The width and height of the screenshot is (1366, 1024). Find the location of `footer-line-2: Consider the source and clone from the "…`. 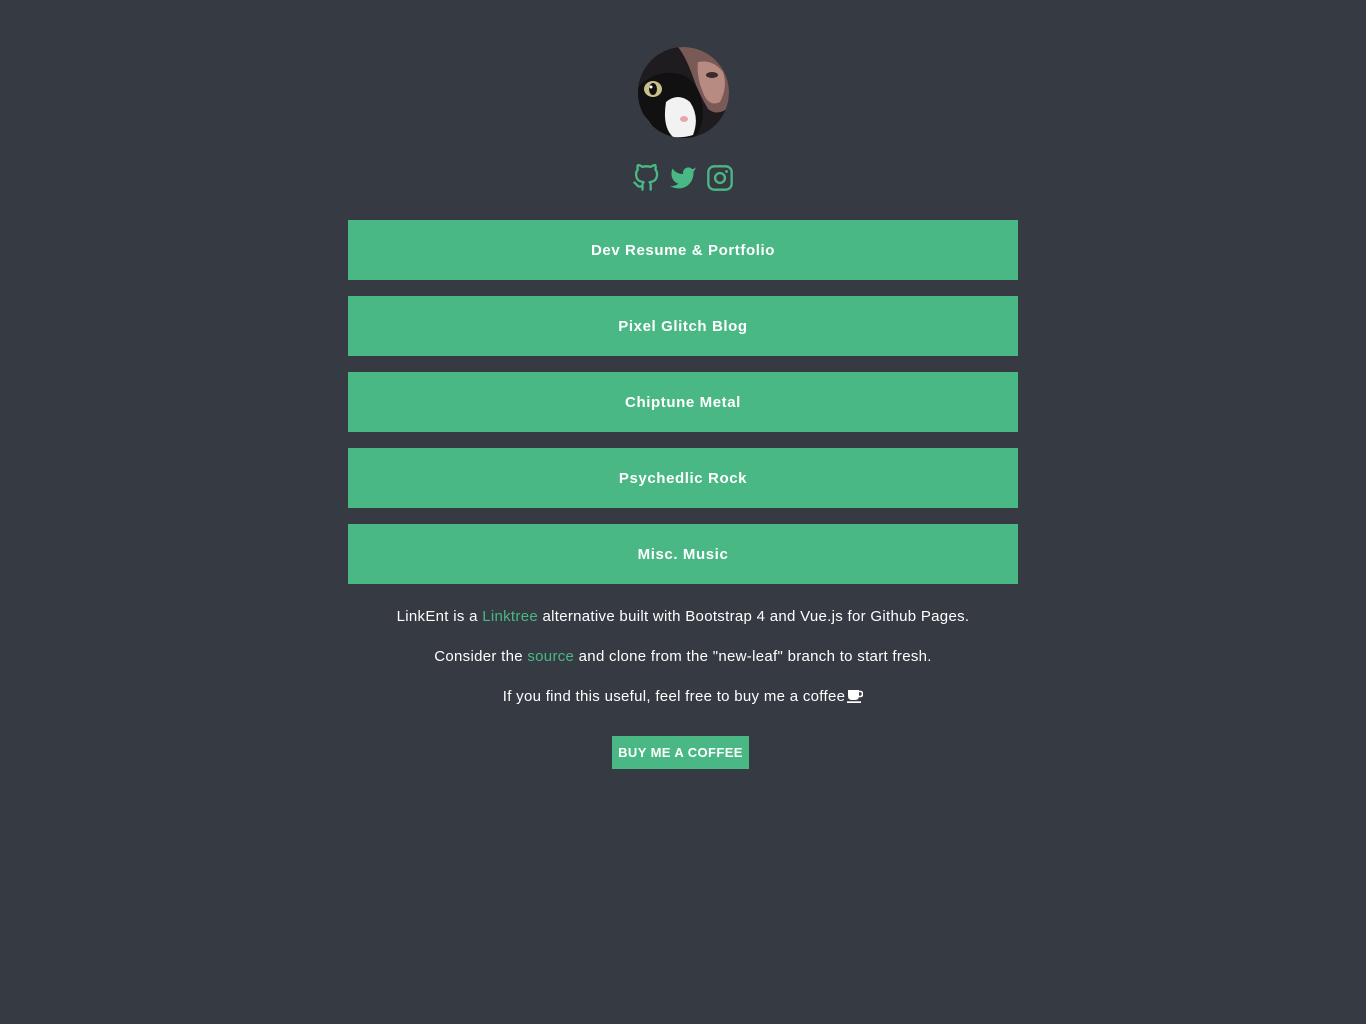

footer-line-2: Consider the source and clone from the "… is located at coordinates (683, 657).